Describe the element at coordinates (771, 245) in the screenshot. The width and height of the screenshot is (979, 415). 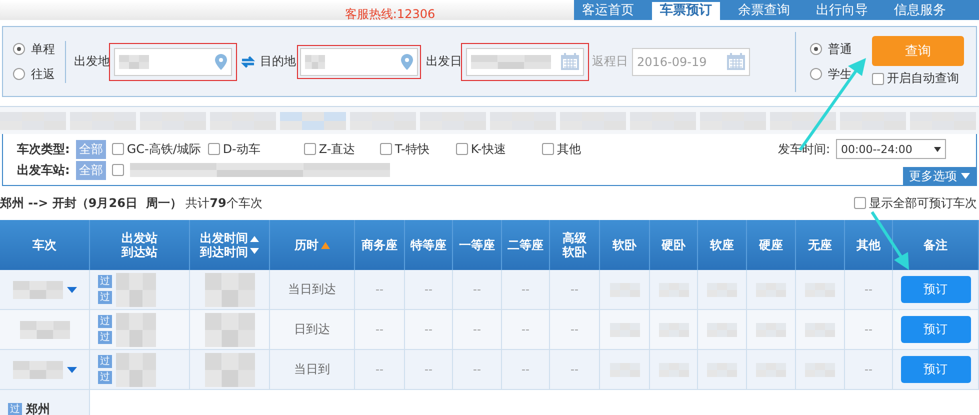
I see `column-header: 硬座` at that location.